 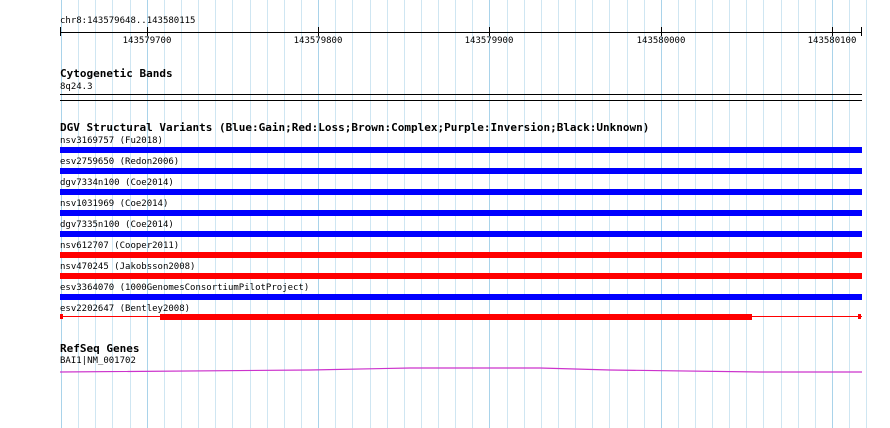 What do you see at coordinates (119, 246) in the screenshot?
I see `variant-label: nsv612707 (Cooper2011)` at bounding box center [119, 246].